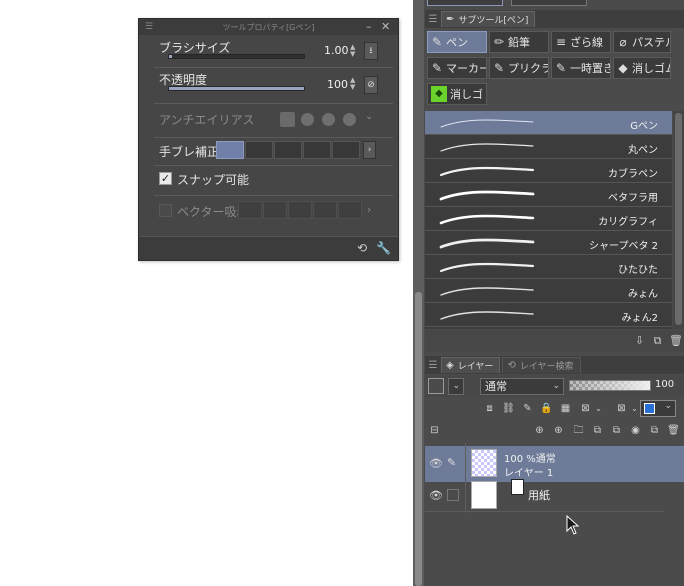 This screenshot has height=586, width=684. What do you see at coordinates (149, 27) in the screenshot?
I see `panel-grip-icon: ☰` at bounding box center [149, 27].